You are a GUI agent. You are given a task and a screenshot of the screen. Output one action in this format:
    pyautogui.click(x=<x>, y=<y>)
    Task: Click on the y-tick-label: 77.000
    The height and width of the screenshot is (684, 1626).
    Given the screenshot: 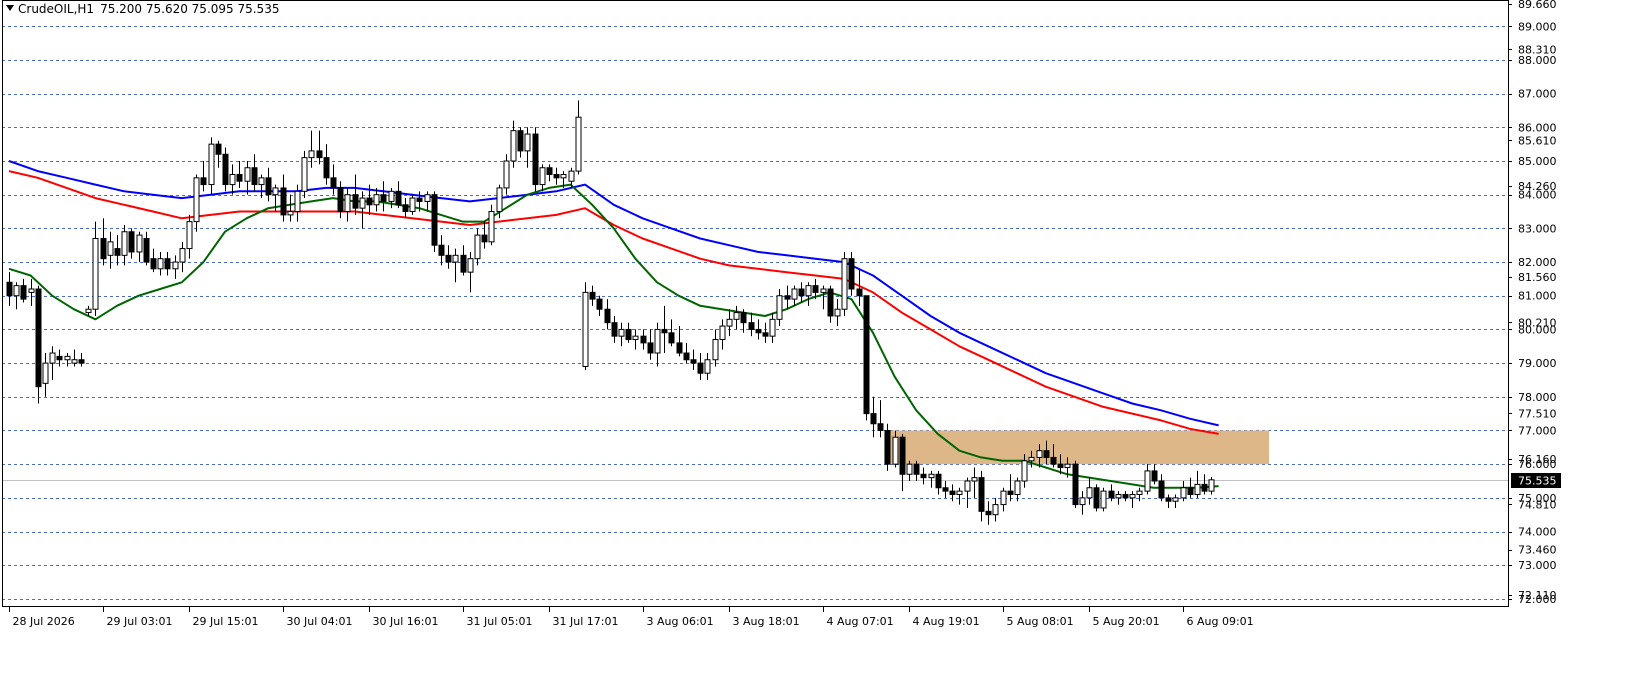 What is the action you would take?
    pyautogui.click(x=1537, y=430)
    